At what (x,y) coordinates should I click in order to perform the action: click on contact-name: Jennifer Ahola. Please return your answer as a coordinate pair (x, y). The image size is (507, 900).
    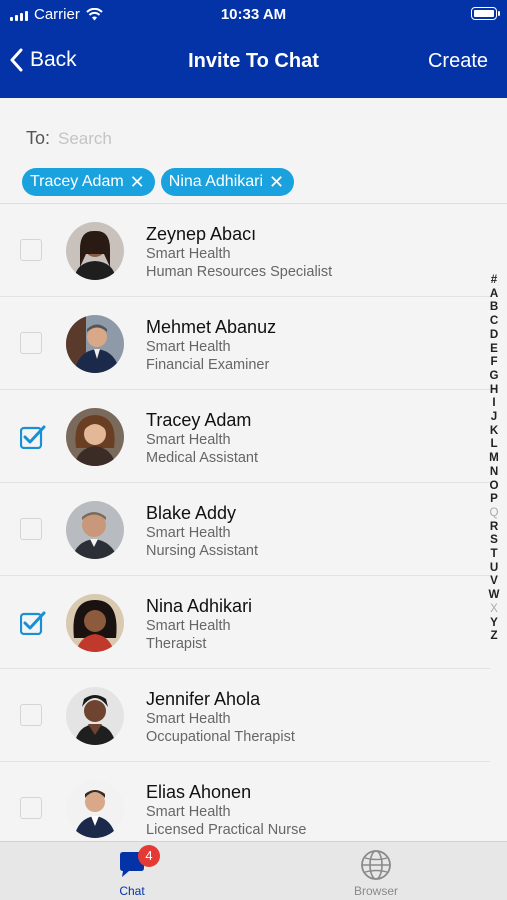
    Looking at the image, I should click on (203, 699).